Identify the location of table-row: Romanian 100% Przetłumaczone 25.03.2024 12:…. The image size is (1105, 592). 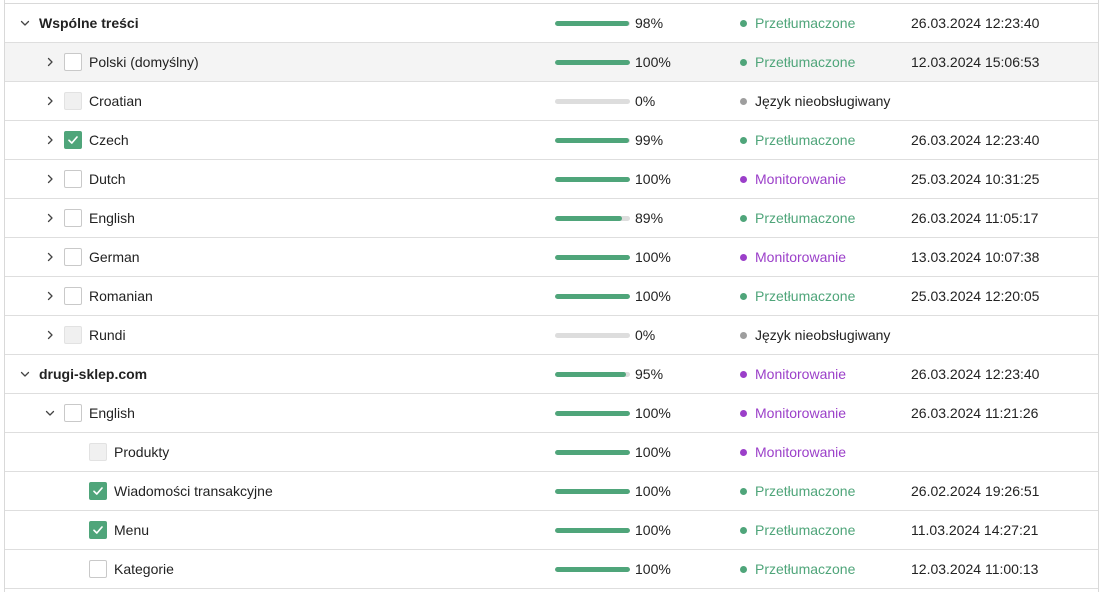
(551, 296).